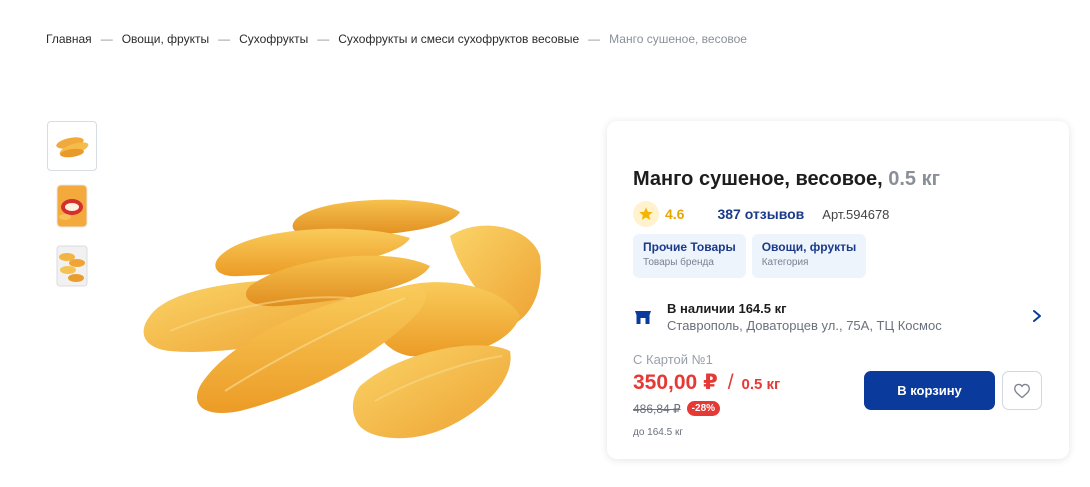 The image size is (1090, 487). I want to click on tag-title: Овощи, фрукты, so click(809, 247).